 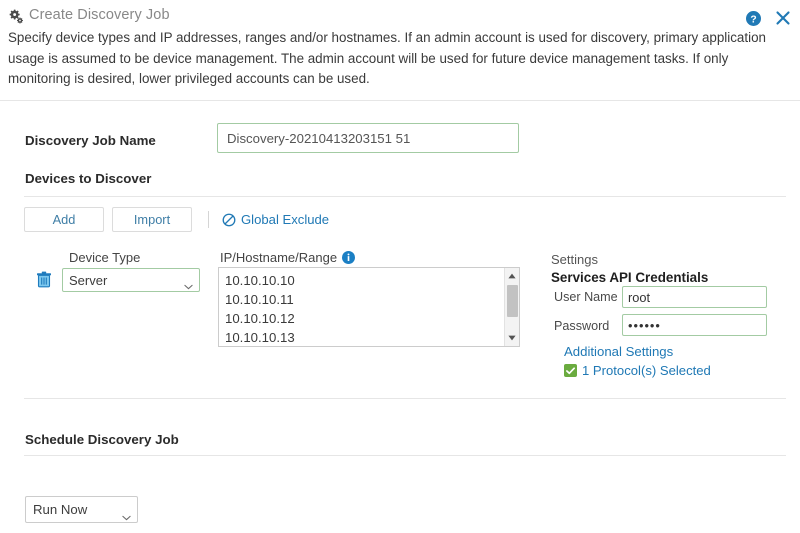 What do you see at coordinates (405, 398) in the screenshot?
I see `schedule-top-divider` at bounding box center [405, 398].